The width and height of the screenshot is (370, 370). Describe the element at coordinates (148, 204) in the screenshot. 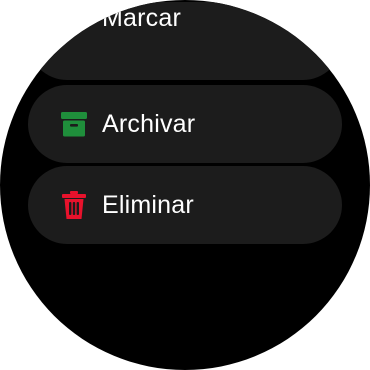

I see `delete-button-label: Eliminar` at that location.